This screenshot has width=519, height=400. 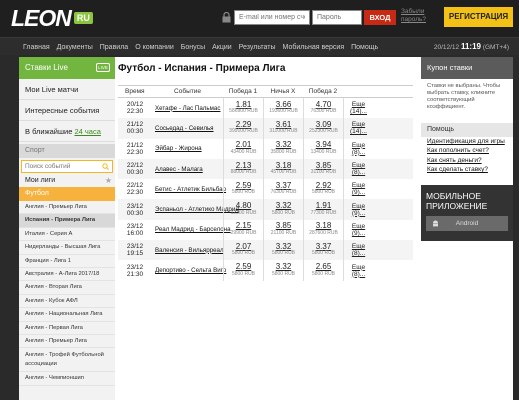 What do you see at coordinates (67, 68) in the screenshot?
I see `live-bets-header: Ставки Live LIVE` at bounding box center [67, 68].